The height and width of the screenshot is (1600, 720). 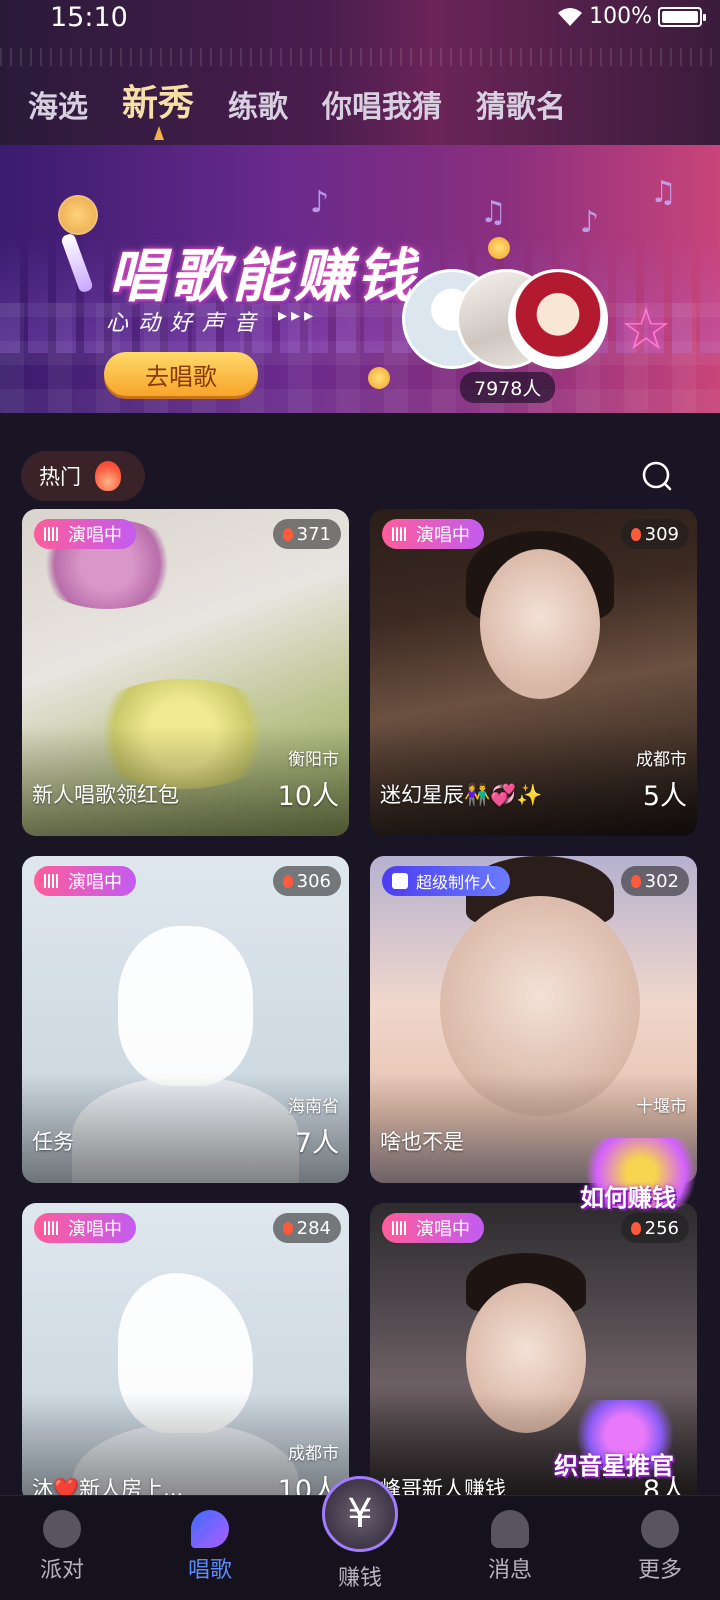 What do you see at coordinates (508, 387) in the screenshot?
I see `participants-count: 7978人` at bounding box center [508, 387].